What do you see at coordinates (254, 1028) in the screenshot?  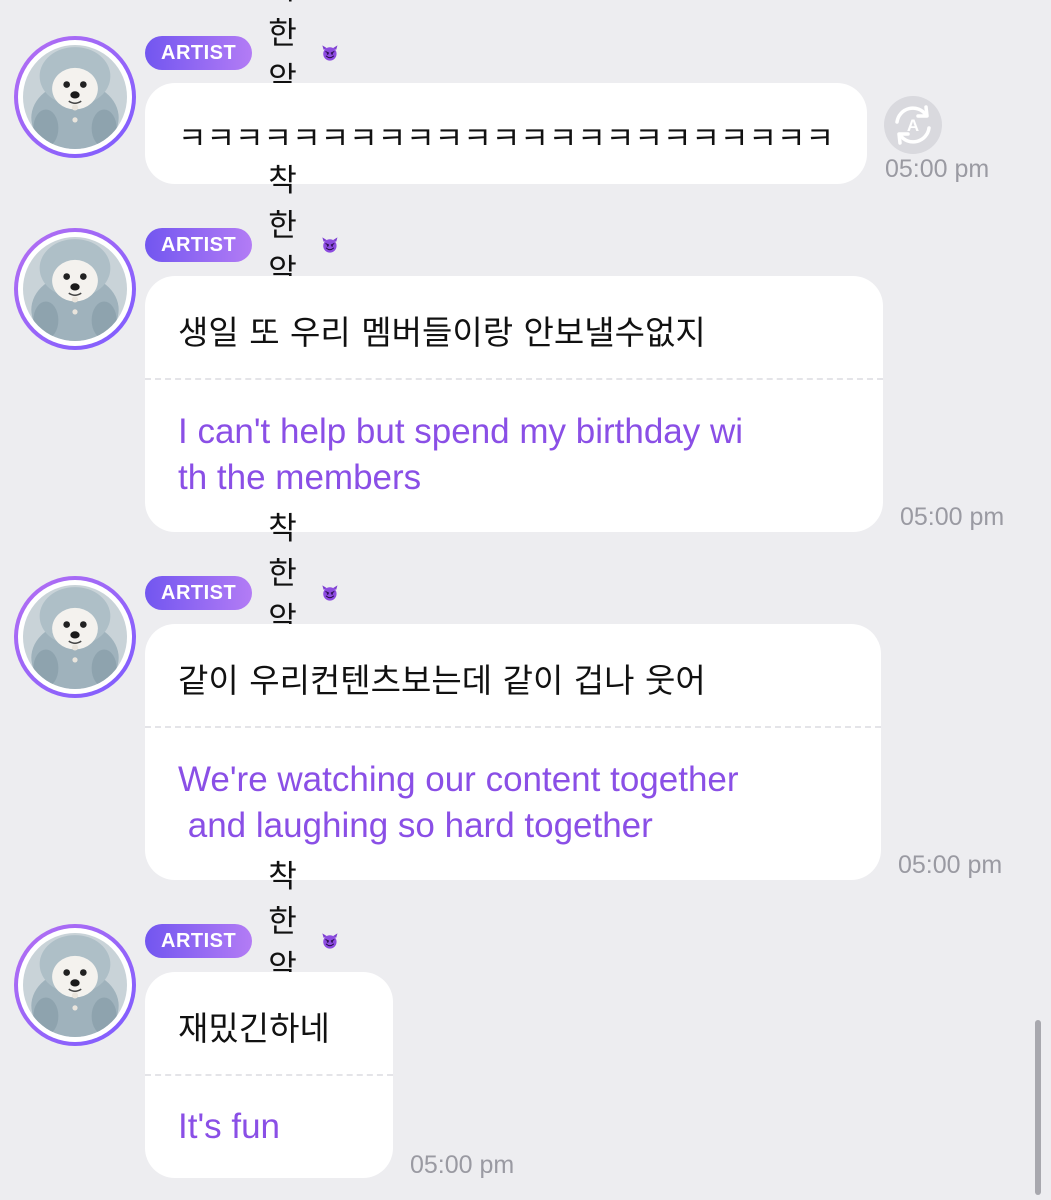 I see `message-text: 재밌긴하네` at bounding box center [254, 1028].